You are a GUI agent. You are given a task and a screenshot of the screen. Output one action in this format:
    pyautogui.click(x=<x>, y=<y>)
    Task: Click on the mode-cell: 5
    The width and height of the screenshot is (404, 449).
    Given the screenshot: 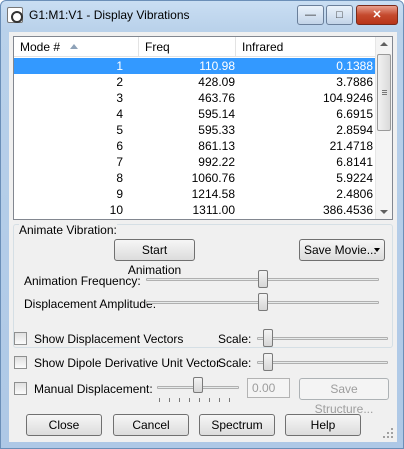 What is the action you would take?
    pyautogui.click(x=119, y=130)
    